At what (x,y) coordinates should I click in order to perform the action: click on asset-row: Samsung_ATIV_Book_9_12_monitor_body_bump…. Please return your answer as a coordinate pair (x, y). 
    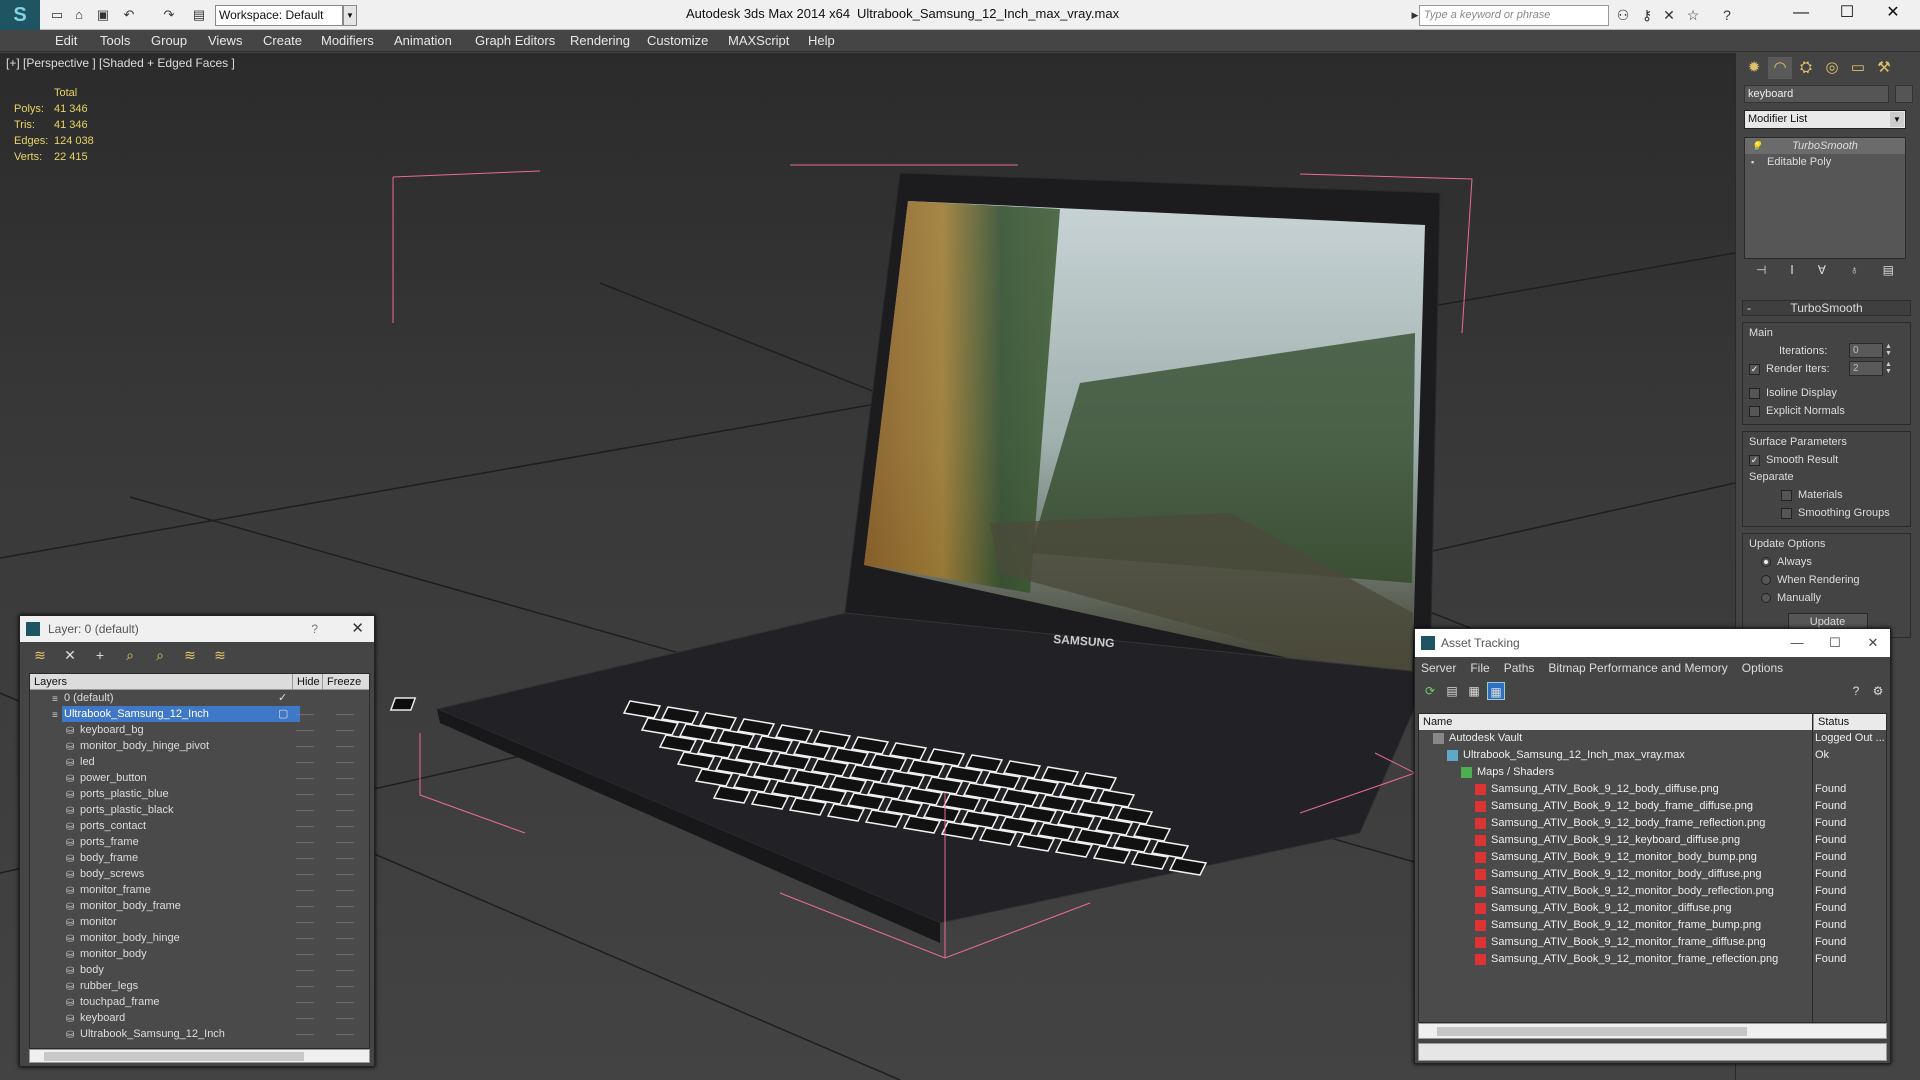
    Looking at the image, I should click on (1652, 857).